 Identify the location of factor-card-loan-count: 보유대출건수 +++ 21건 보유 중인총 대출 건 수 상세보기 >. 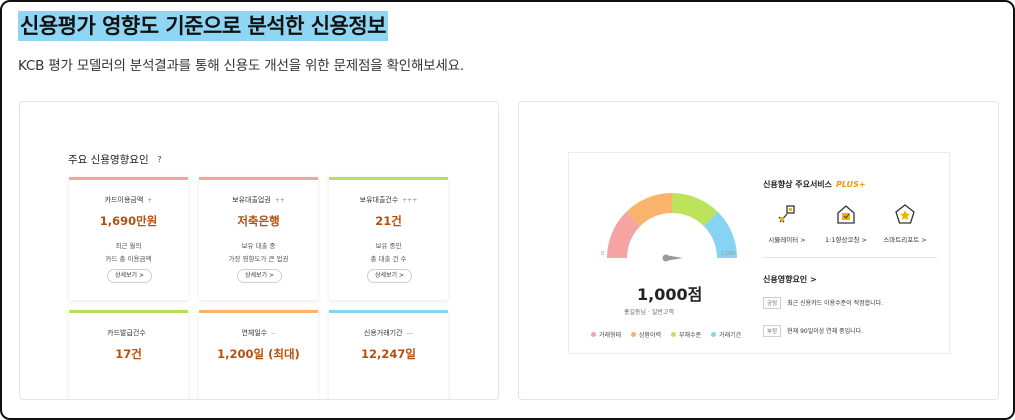
(388, 238).